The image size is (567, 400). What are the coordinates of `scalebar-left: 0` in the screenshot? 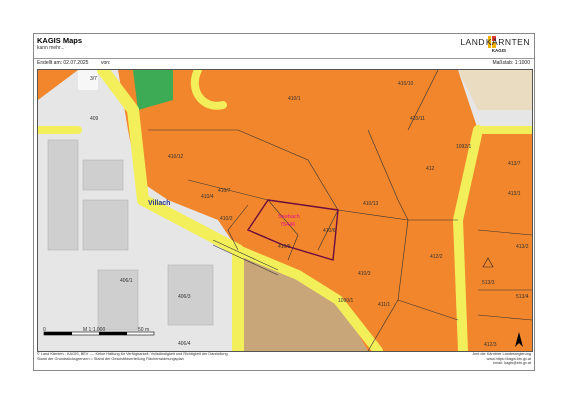 It's located at (44, 330).